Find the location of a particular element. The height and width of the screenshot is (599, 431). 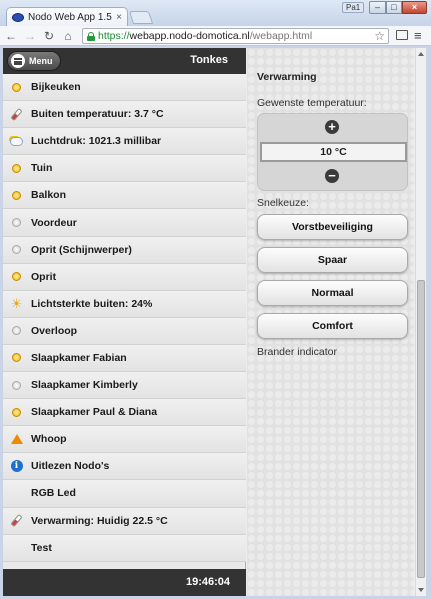

thermometer-icon is located at coordinates (16, 114).